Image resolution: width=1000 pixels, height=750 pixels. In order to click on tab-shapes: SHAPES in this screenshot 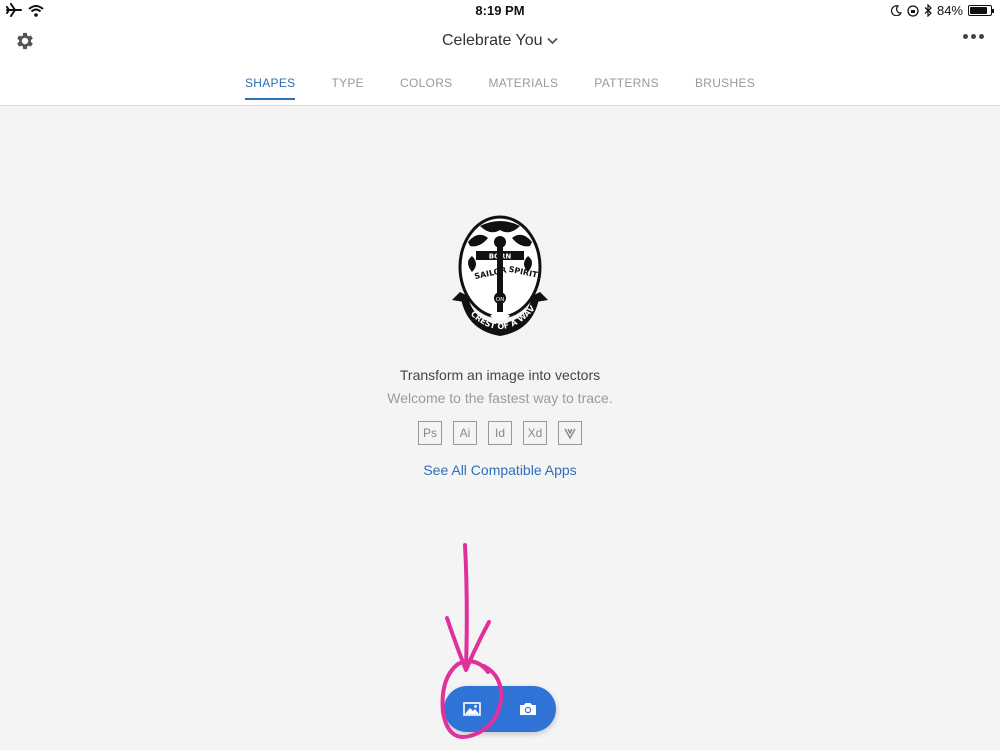, I will do `click(270, 88)`.